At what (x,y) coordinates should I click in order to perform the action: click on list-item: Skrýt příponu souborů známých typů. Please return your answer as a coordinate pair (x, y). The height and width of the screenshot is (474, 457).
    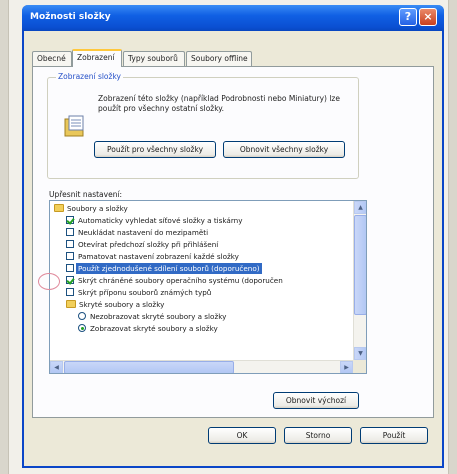
    Looking at the image, I should click on (200, 292).